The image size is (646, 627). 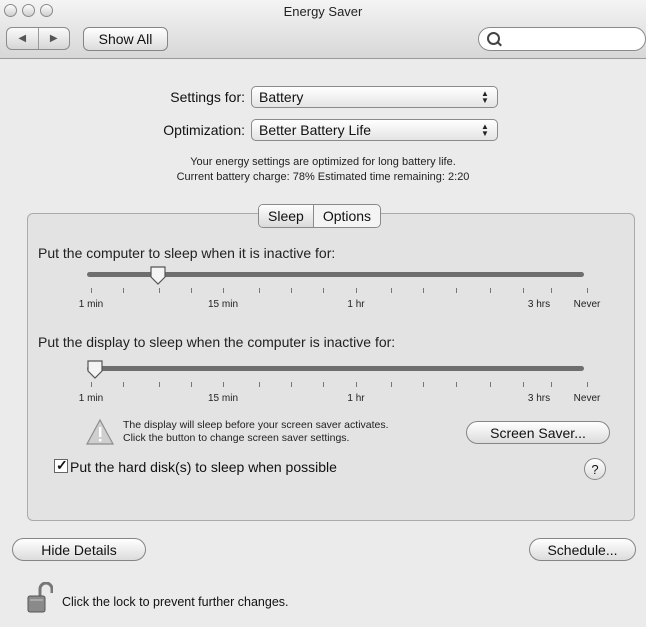 I want to click on lock-icon, so click(x=40, y=598).